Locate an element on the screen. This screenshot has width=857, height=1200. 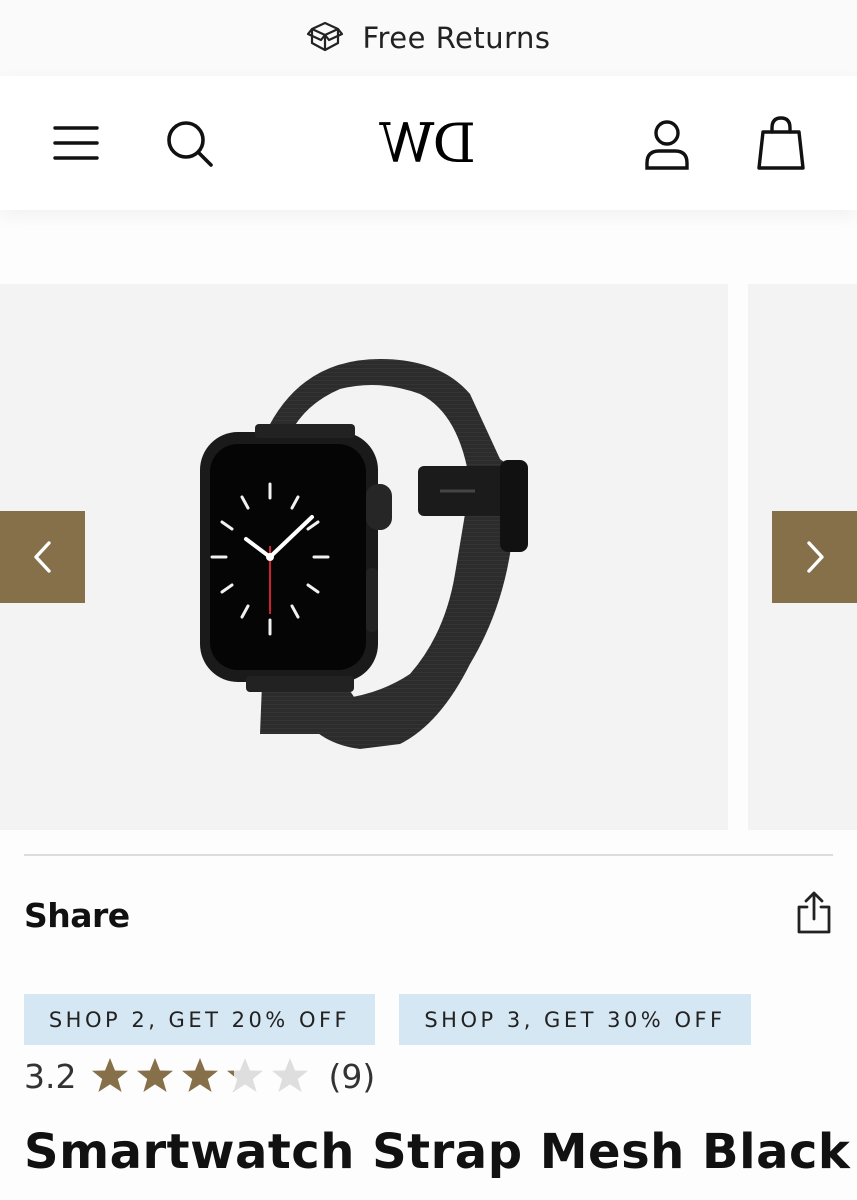
rating-summary: 3.2 (9) is located at coordinates (199, 1076).